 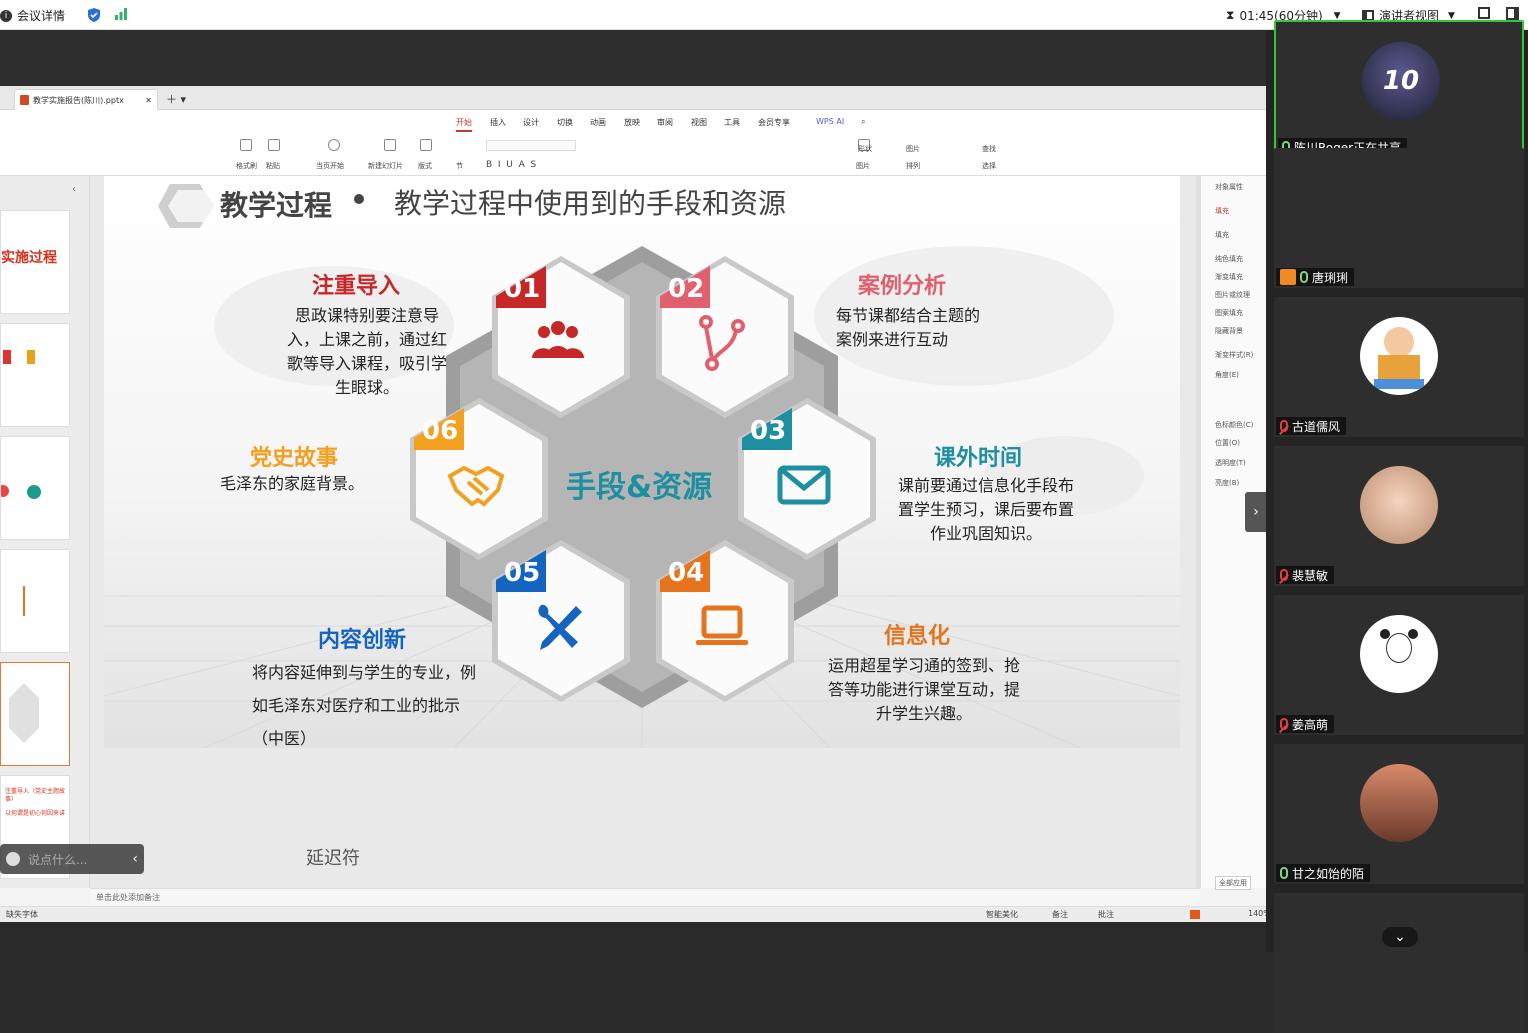 What do you see at coordinates (531, 145) in the screenshot?
I see `font-family-select` at bounding box center [531, 145].